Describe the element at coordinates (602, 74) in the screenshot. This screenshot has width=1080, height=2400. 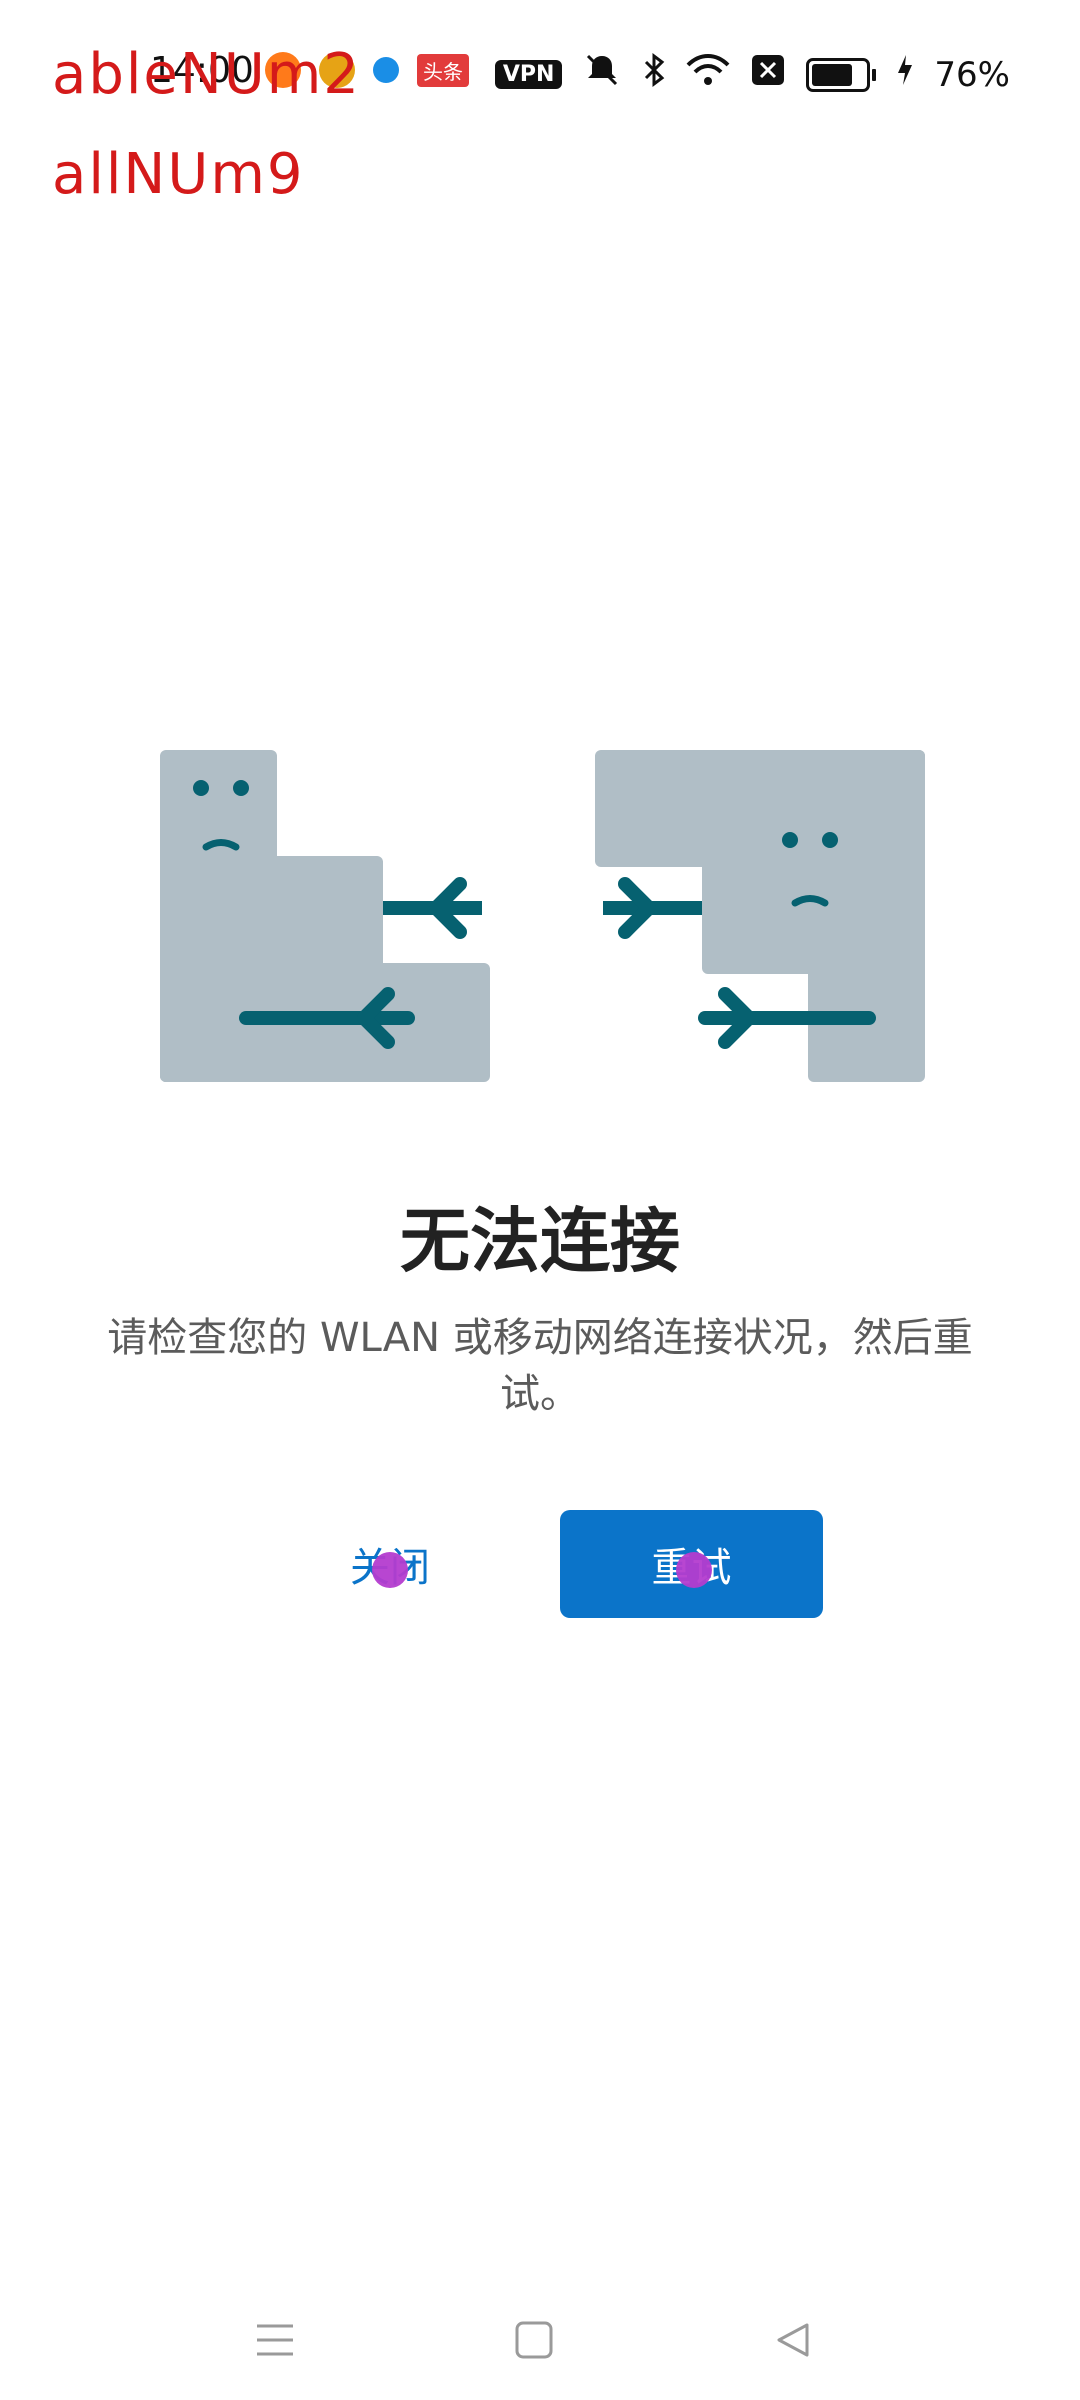
I see `mute-icon` at that location.